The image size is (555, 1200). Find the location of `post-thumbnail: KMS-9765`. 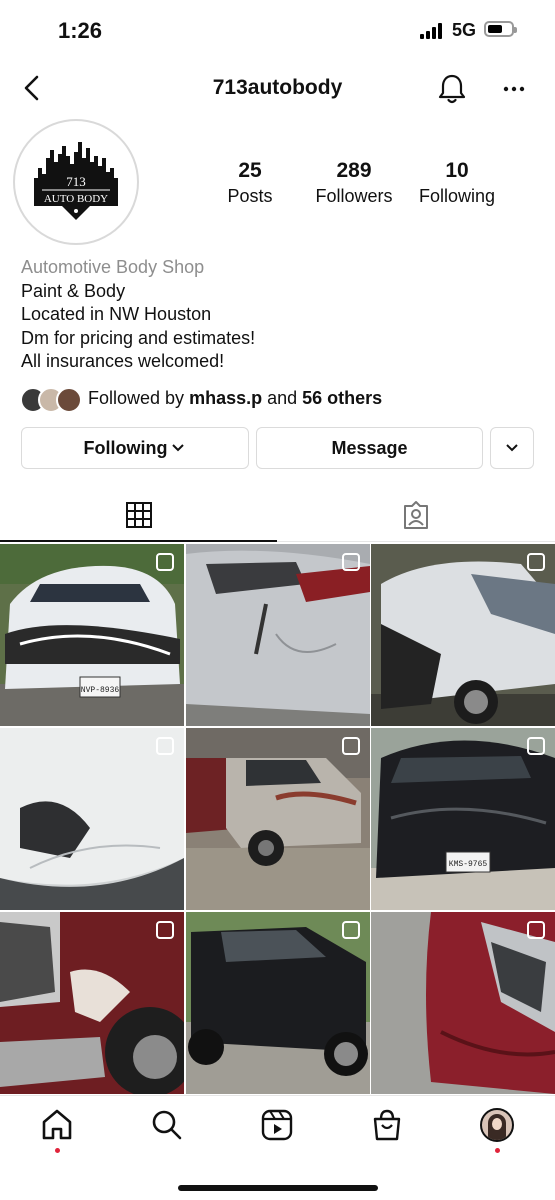

post-thumbnail: KMS-9765 is located at coordinates (463, 819).